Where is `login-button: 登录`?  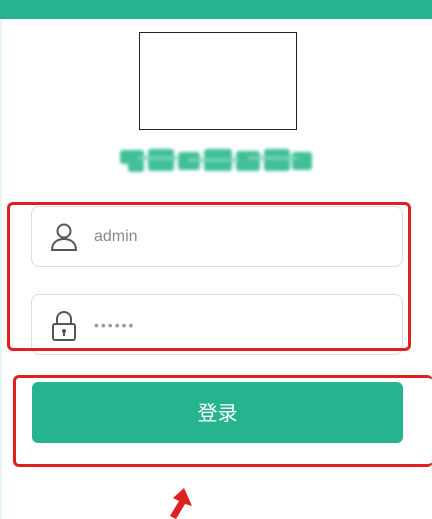
login-button: 登录 is located at coordinates (217, 412).